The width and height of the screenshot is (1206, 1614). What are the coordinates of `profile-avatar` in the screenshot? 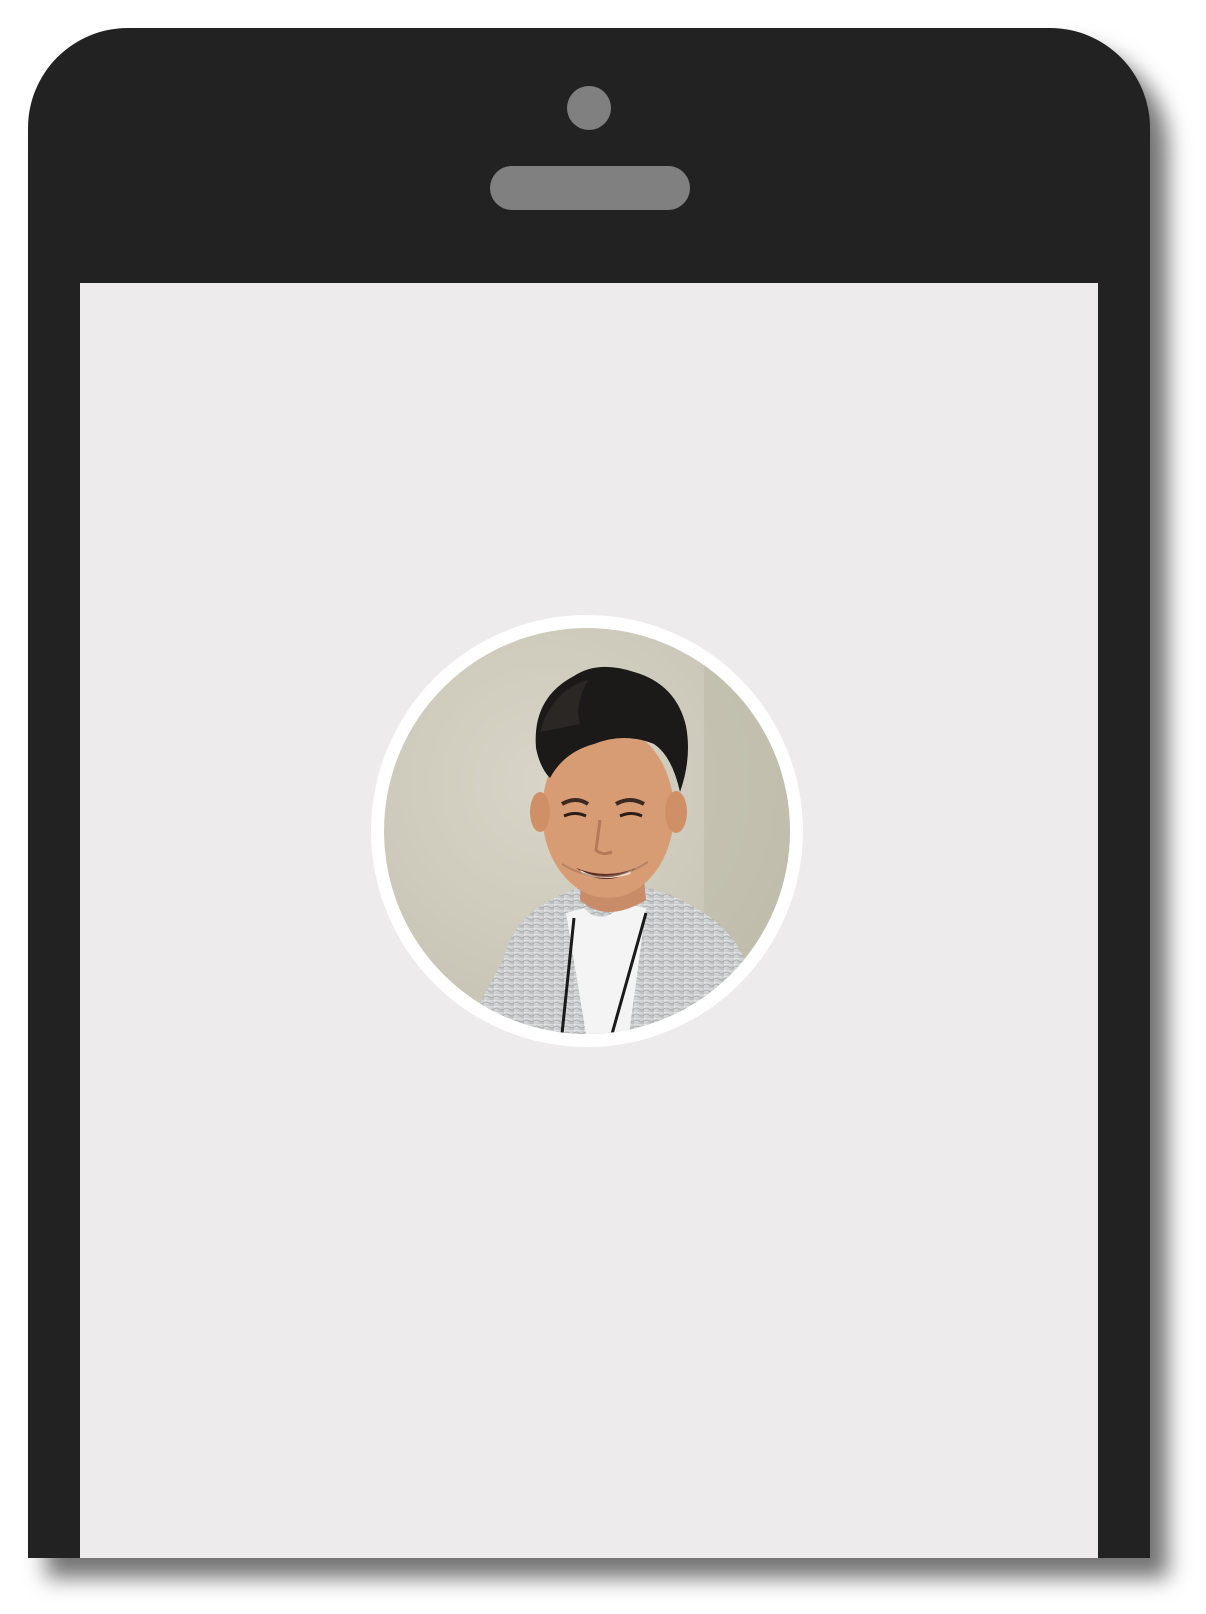 It's located at (587, 831).